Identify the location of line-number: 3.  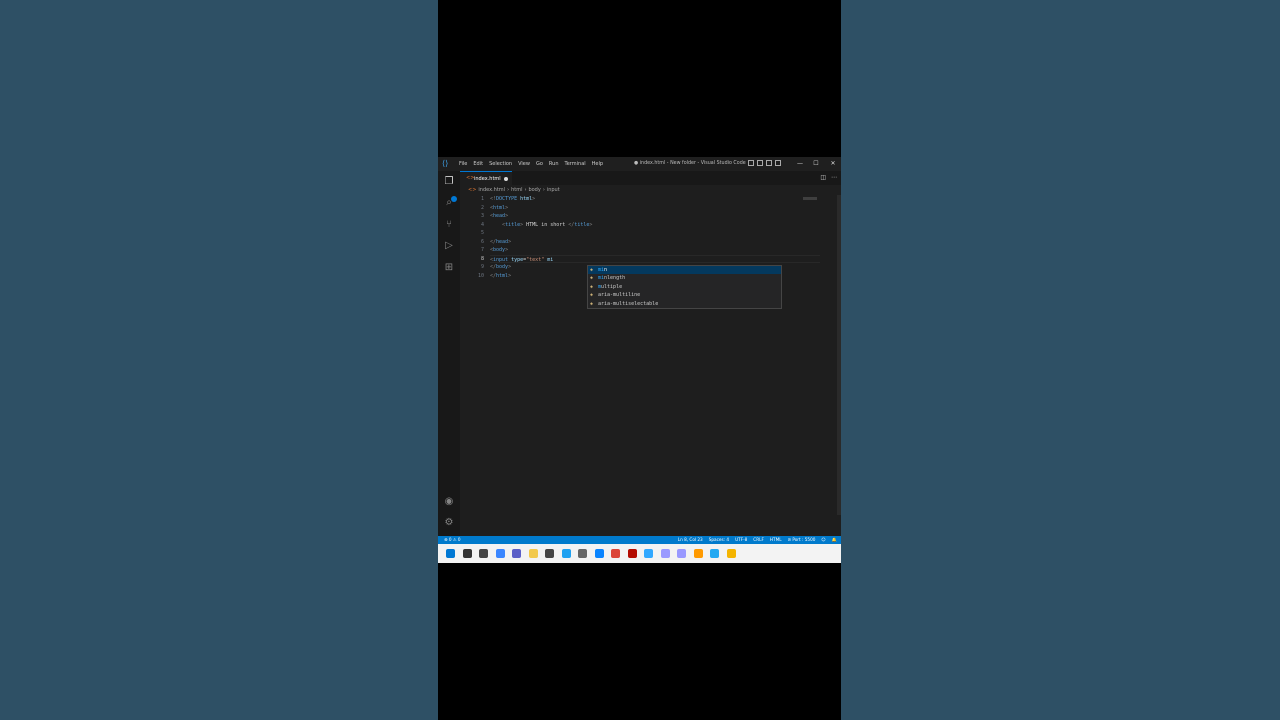
(482, 216).